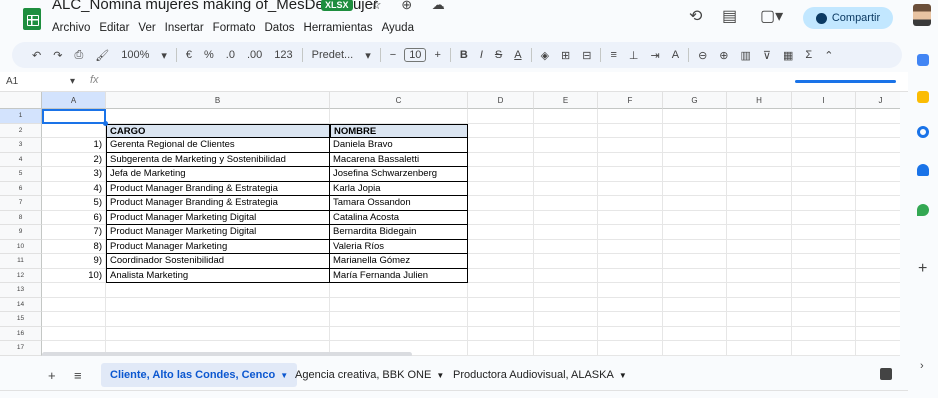 The width and height of the screenshot is (938, 398). Describe the element at coordinates (399, 100) in the screenshot. I see `column-header-c: C` at that location.